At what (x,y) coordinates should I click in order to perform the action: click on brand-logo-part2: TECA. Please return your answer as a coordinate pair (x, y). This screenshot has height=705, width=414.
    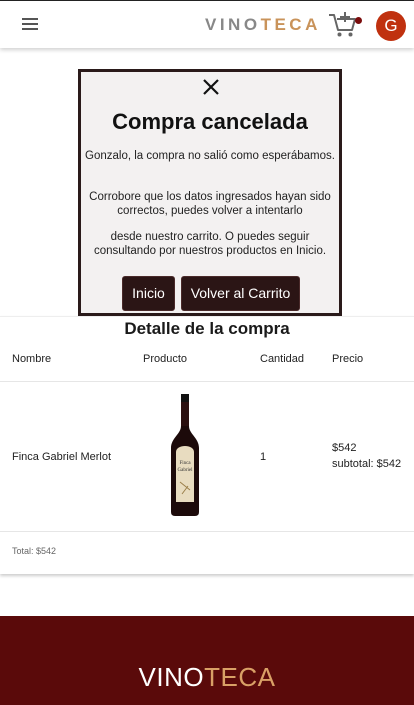
    Looking at the image, I should click on (290, 24).